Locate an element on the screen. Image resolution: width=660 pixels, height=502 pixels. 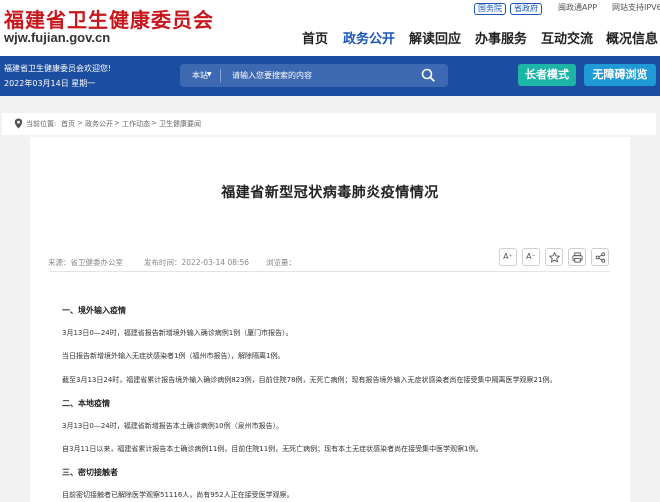
site-logo-title: 福建省卫生健康委员会 is located at coordinates (109, 18).